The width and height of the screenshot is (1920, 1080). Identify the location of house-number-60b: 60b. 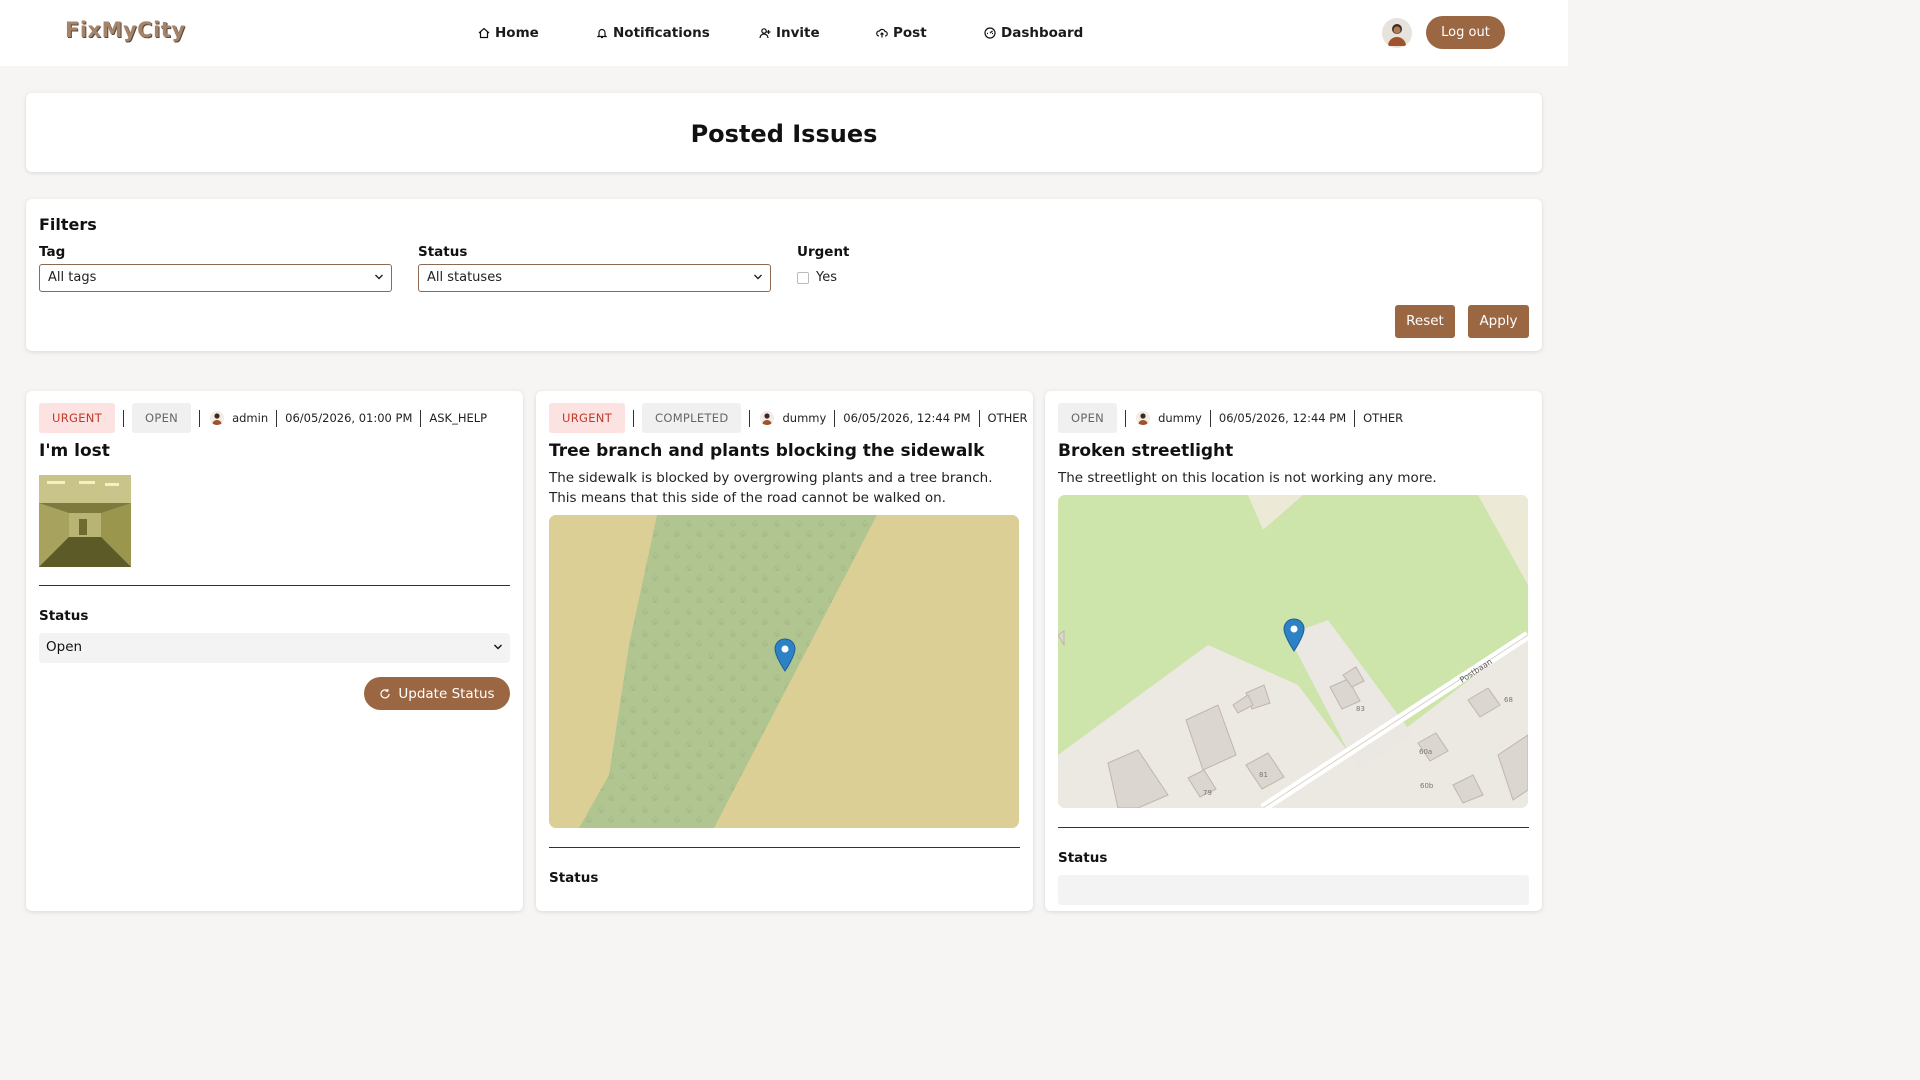
(1427, 786).